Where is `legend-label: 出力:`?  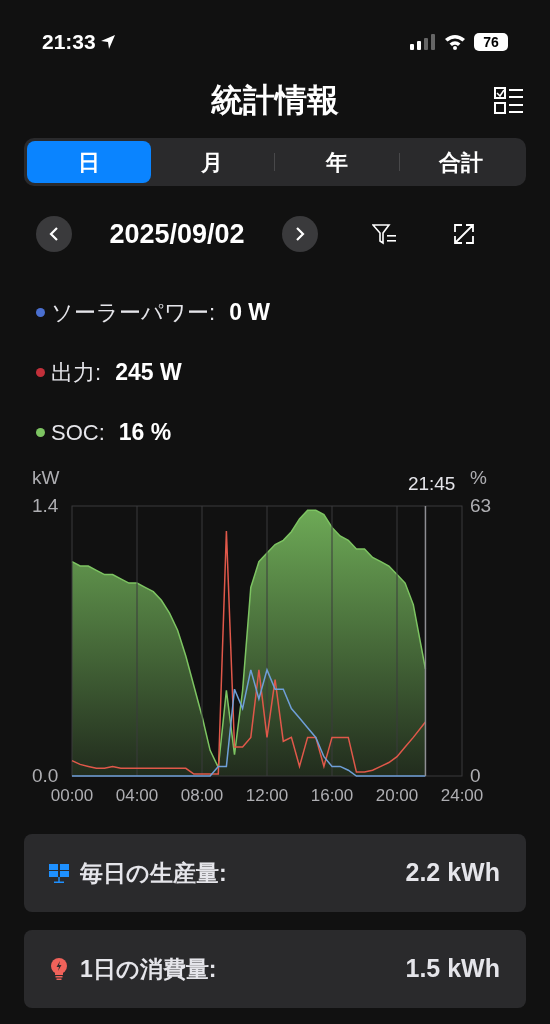
legend-label: 出力: is located at coordinates (76, 372).